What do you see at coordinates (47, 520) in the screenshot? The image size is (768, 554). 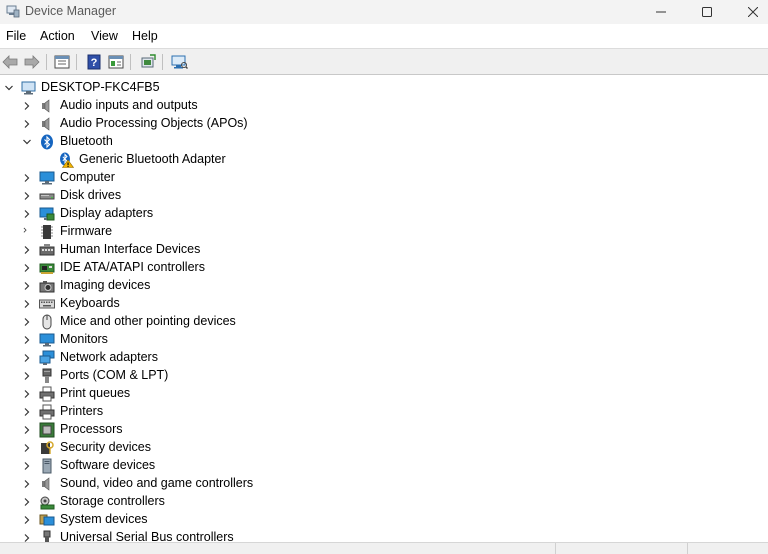 I see `system-devices-icon` at bounding box center [47, 520].